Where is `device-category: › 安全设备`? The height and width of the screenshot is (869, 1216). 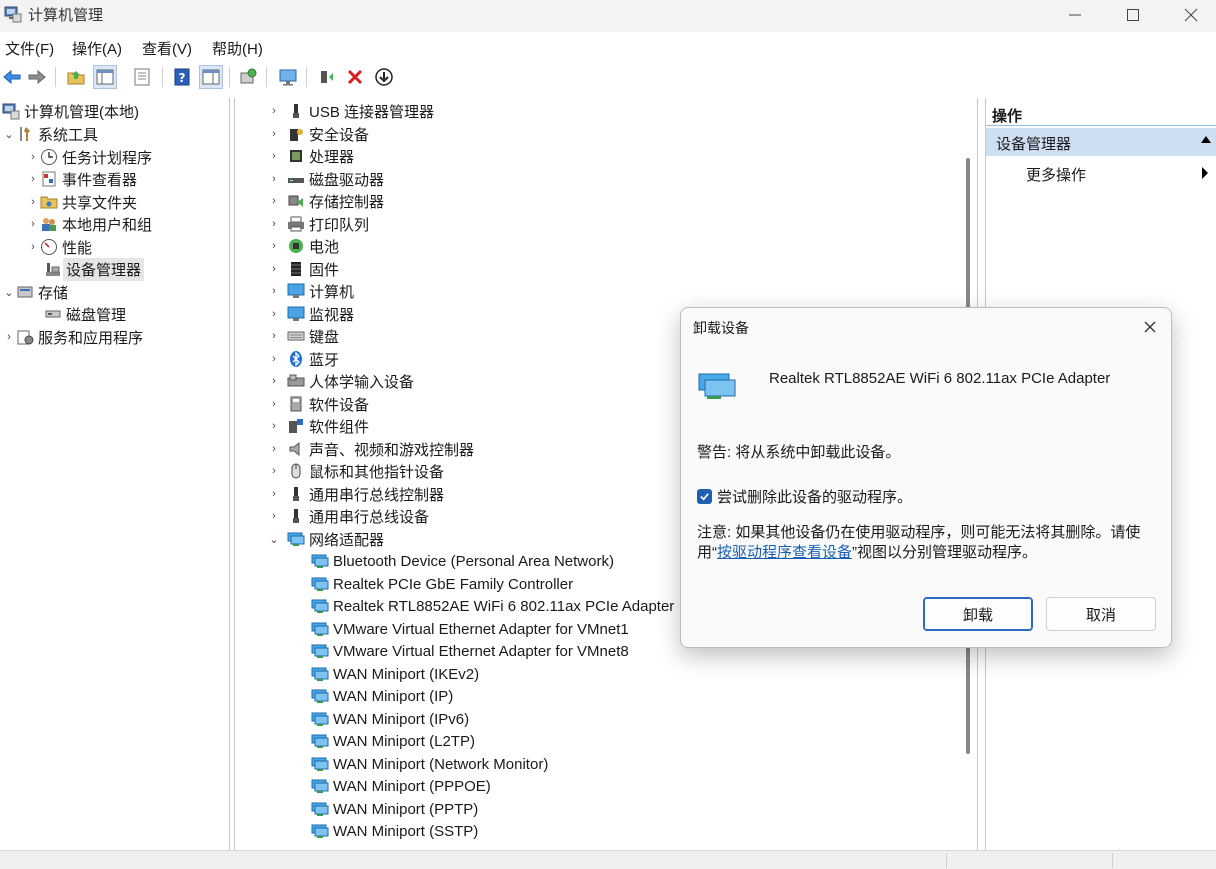
device-category: › 安全设备 is located at coordinates (318, 134).